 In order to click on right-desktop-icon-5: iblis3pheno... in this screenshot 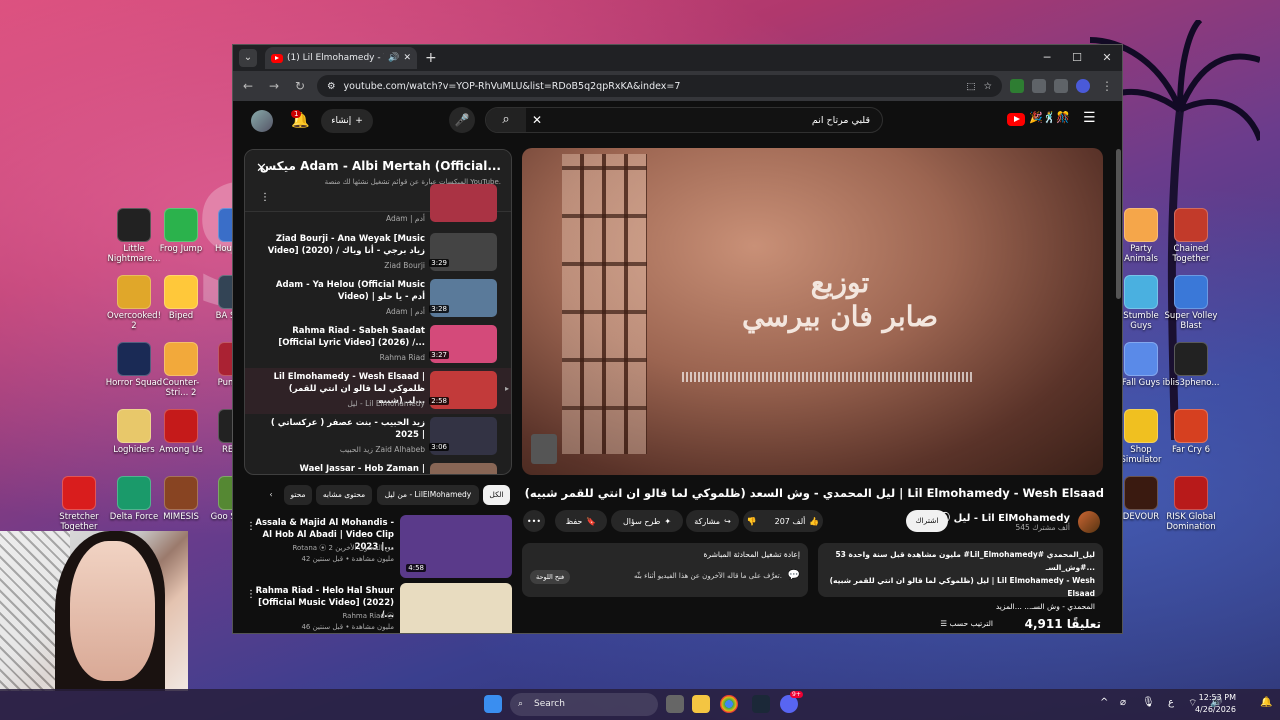, I will do `click(1191, 365)`.